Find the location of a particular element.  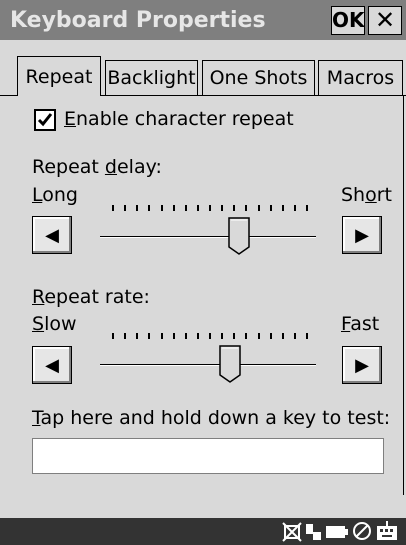

enable-repeat-checkbox is located at coordinates (45, 120).